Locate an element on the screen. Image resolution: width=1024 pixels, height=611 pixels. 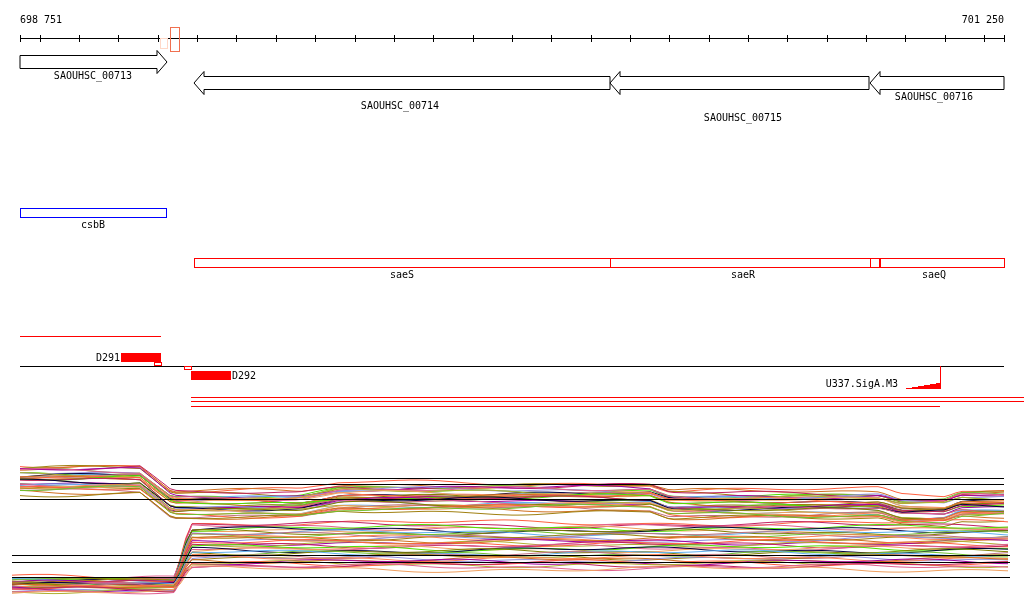
feature-label: saeS is located at coordinates (402, 274).